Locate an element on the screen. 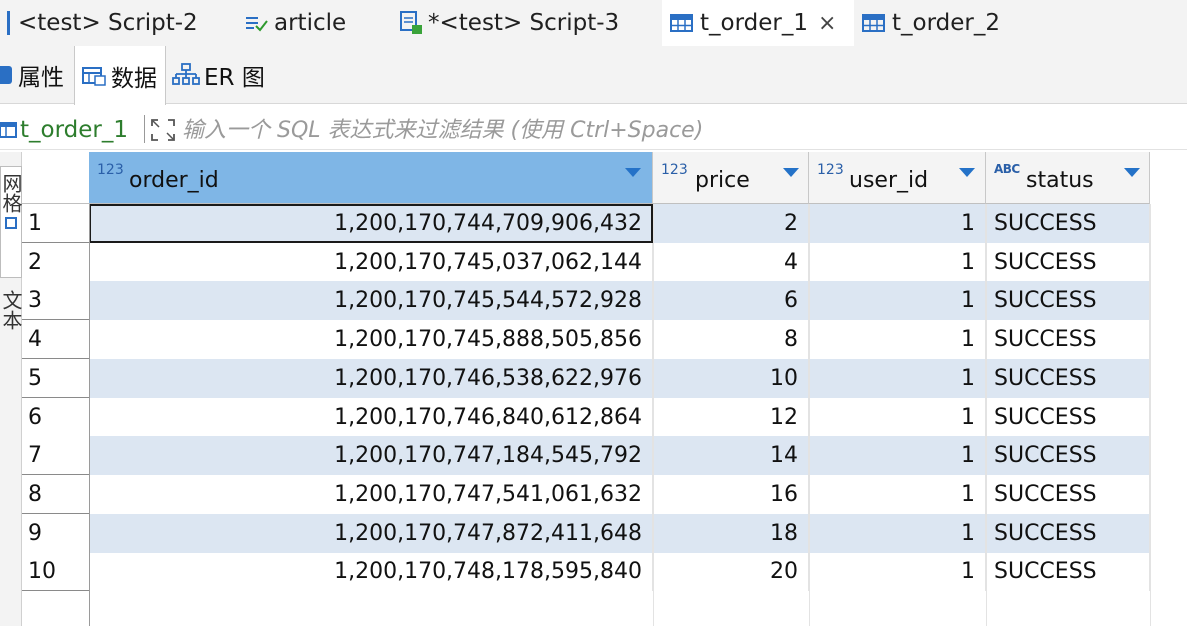  column-header-order-id: 123 order_id is located at coordinates (371, 178).